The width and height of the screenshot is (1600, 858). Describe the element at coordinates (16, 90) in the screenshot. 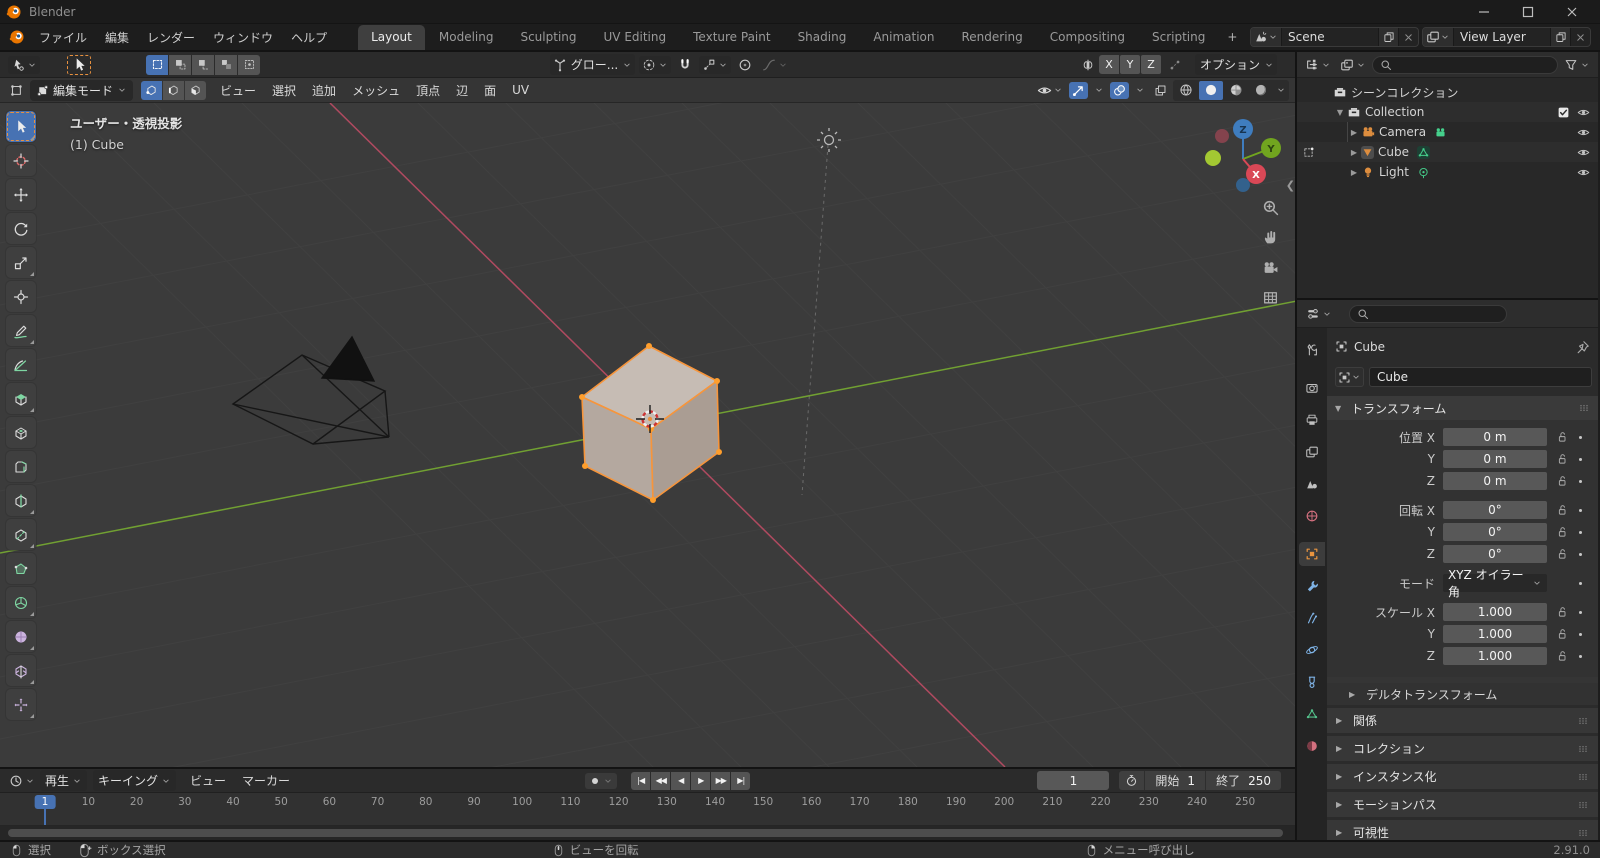

I see `editor-type-dropdown` at that location.